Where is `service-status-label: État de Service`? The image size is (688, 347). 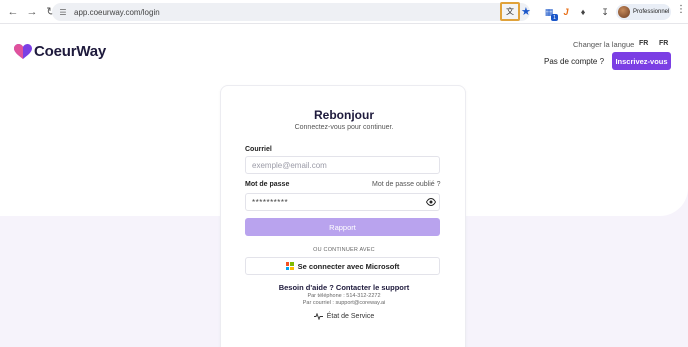 service-status-label: État de Service is located at coordinates (350, 316).